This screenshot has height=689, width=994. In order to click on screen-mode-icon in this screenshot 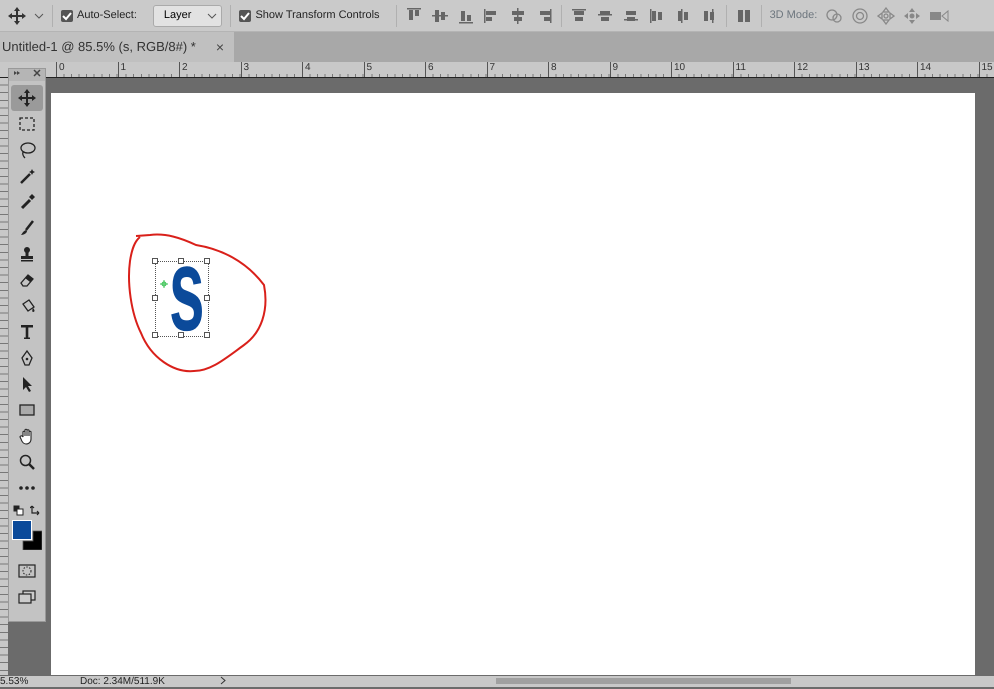, I will do `click(27, 597)`.